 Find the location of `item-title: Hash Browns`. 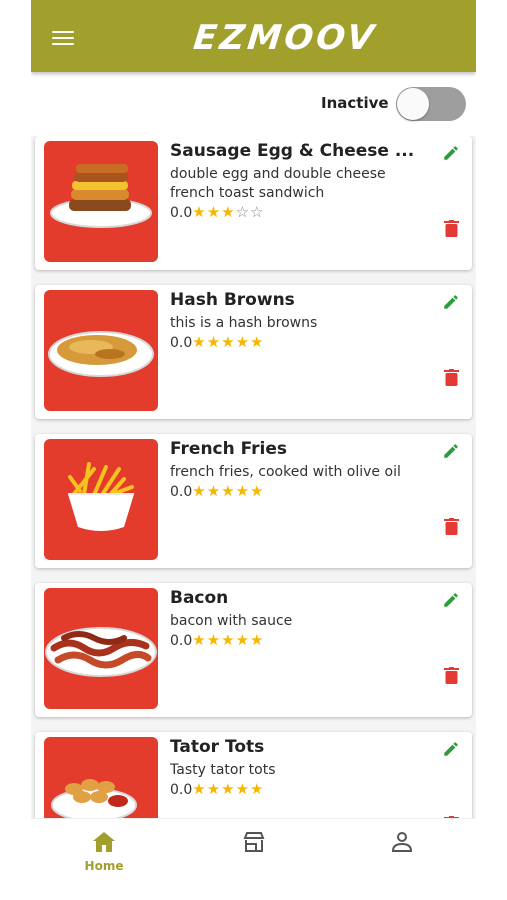

item-title: Hash Browns is located at coordinates (232, 300).